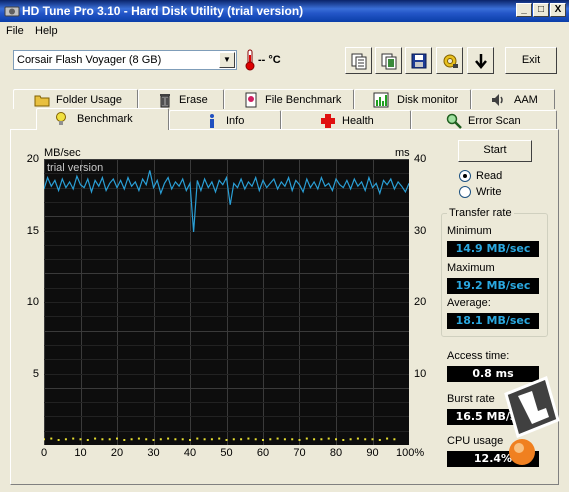 This screenshot has width=569, height=492. What do you see at coordinates (541, 10) in the screenshot?
I see `maximize-button: □` at bounding box center [541, 10].